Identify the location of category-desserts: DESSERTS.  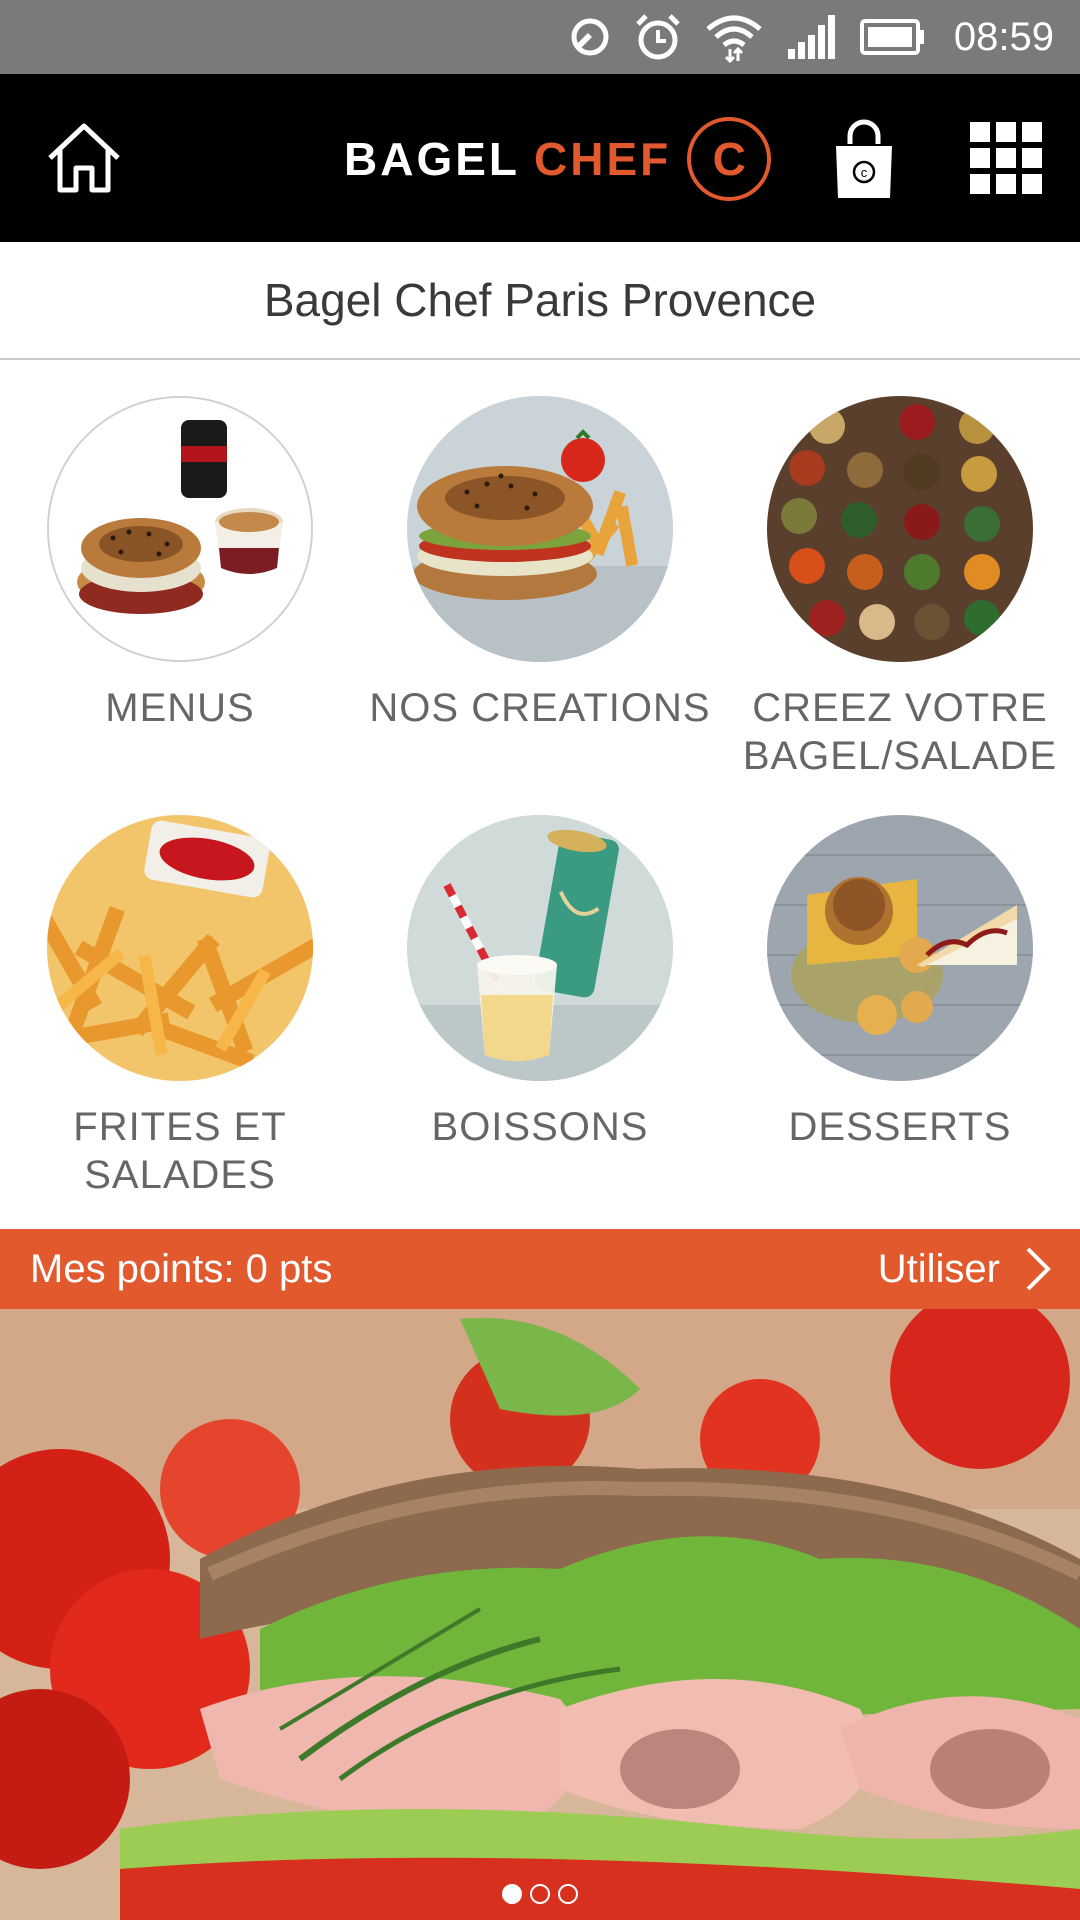
(900, 983).